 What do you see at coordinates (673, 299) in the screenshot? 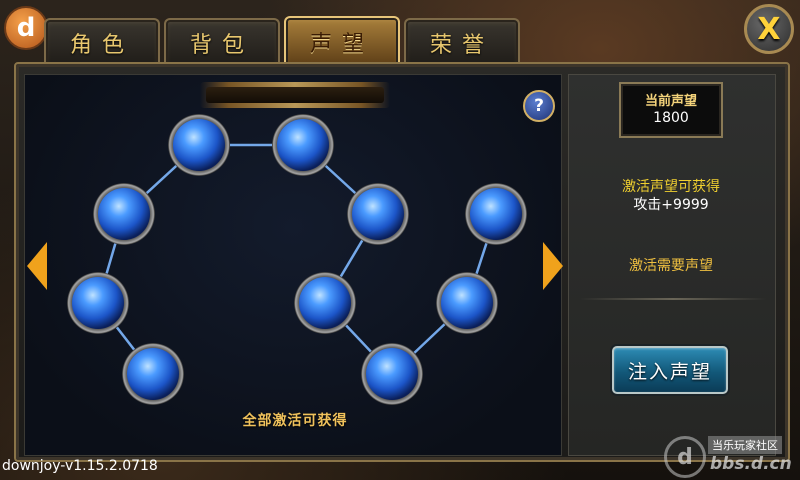
I see `panel-divider` at bounding box center [673, 299].